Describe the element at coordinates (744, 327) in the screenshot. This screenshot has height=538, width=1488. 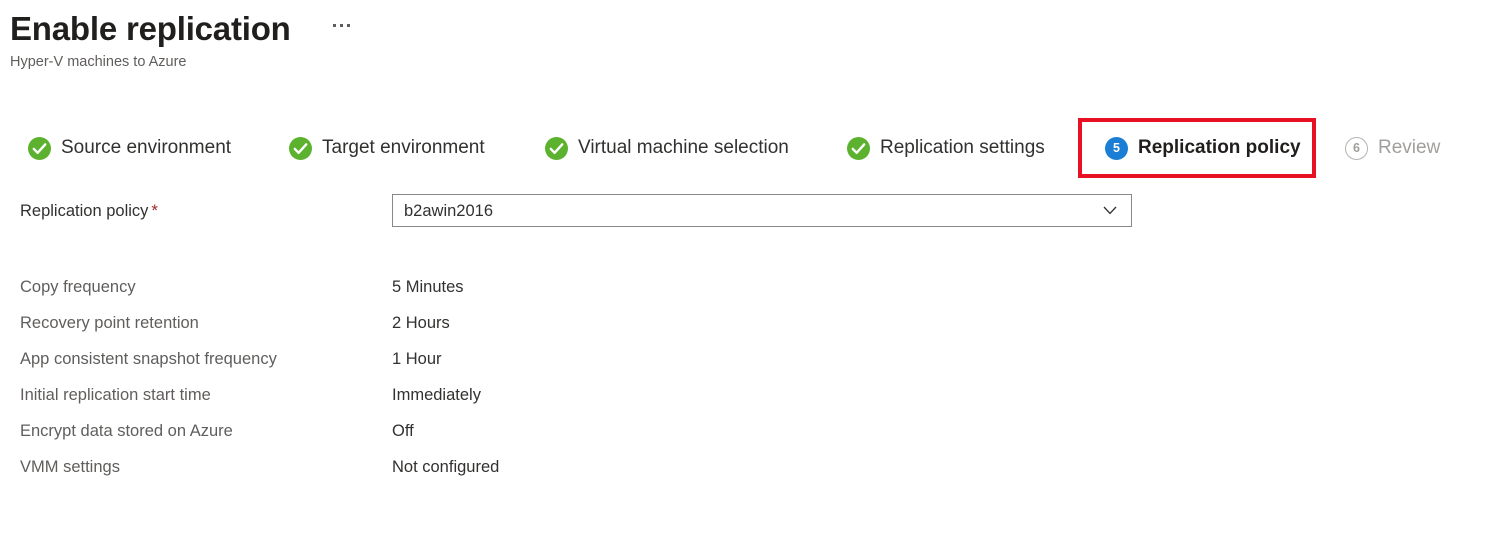
I see `policy-detail-row: Recovery point retention 2 Hours` at that location.